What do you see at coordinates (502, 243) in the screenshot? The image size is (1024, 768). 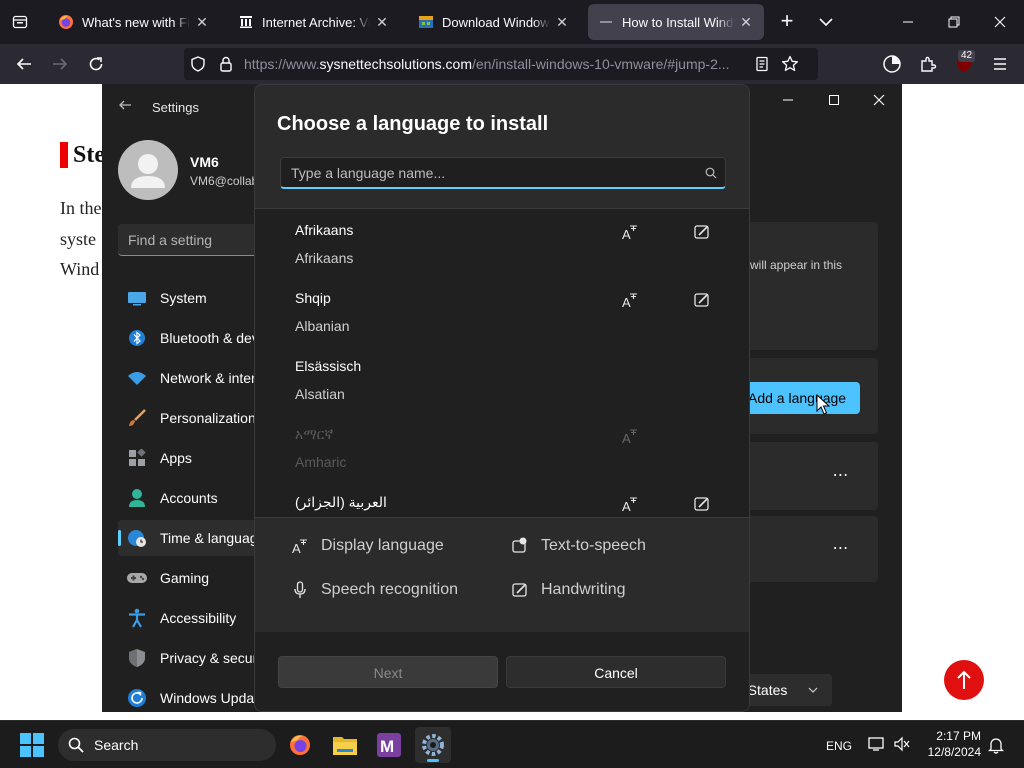 I see `language-item-afrikaans: Afrikaans Afrikaans A` at bounding box center [502, 243].